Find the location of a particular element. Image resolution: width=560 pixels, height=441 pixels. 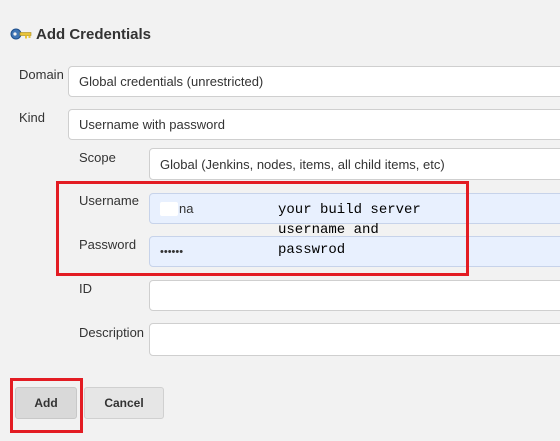

domain-value: Global credentials (unrestricted) is located at coordinates (171, 81).